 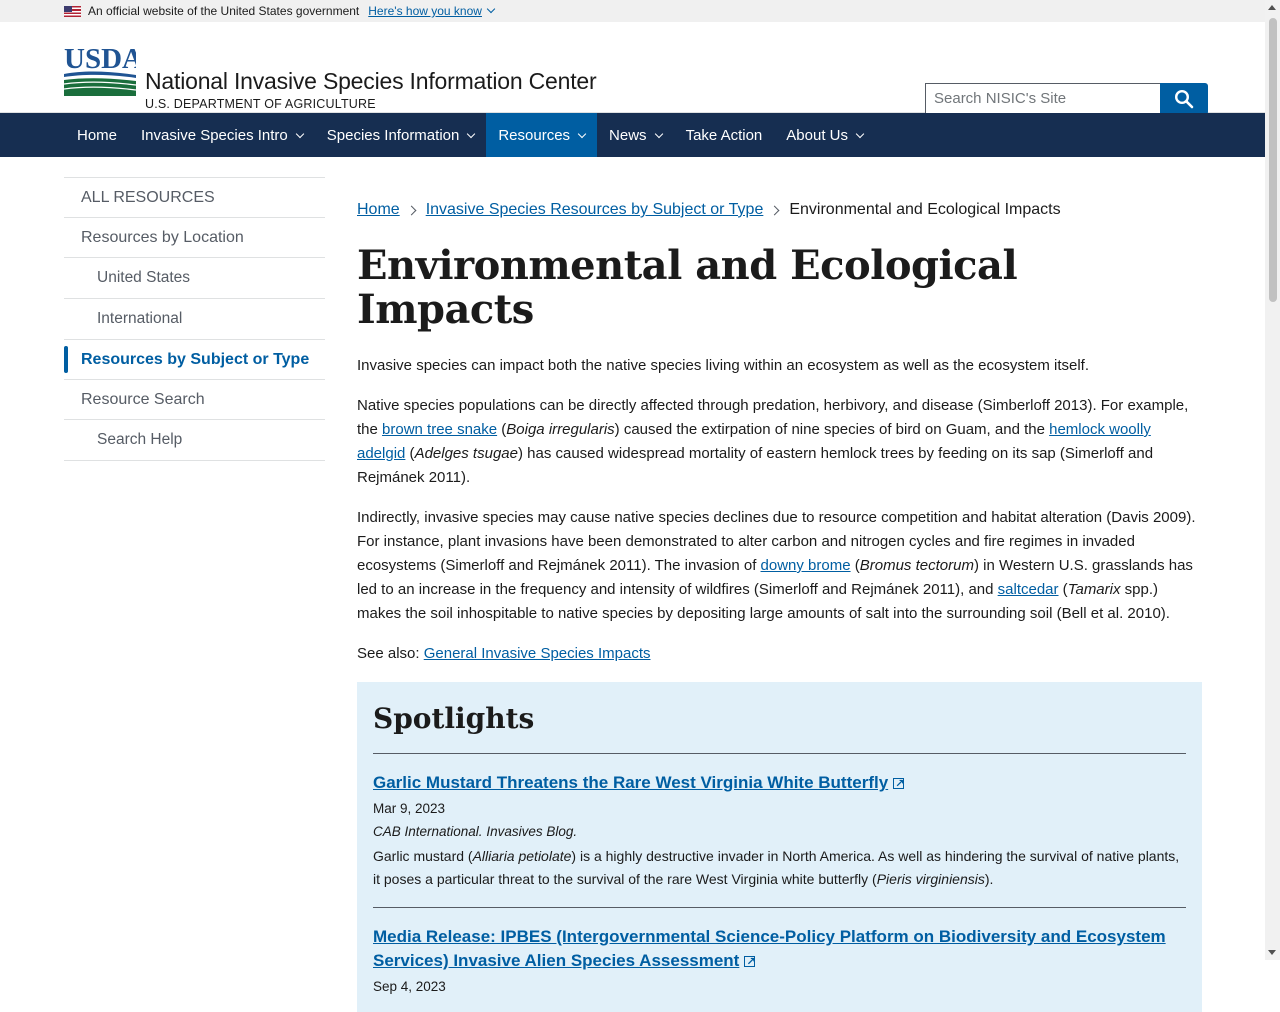 I want to click on spotlight-date: Mar 9, 2023, so click(x=409, y=808).